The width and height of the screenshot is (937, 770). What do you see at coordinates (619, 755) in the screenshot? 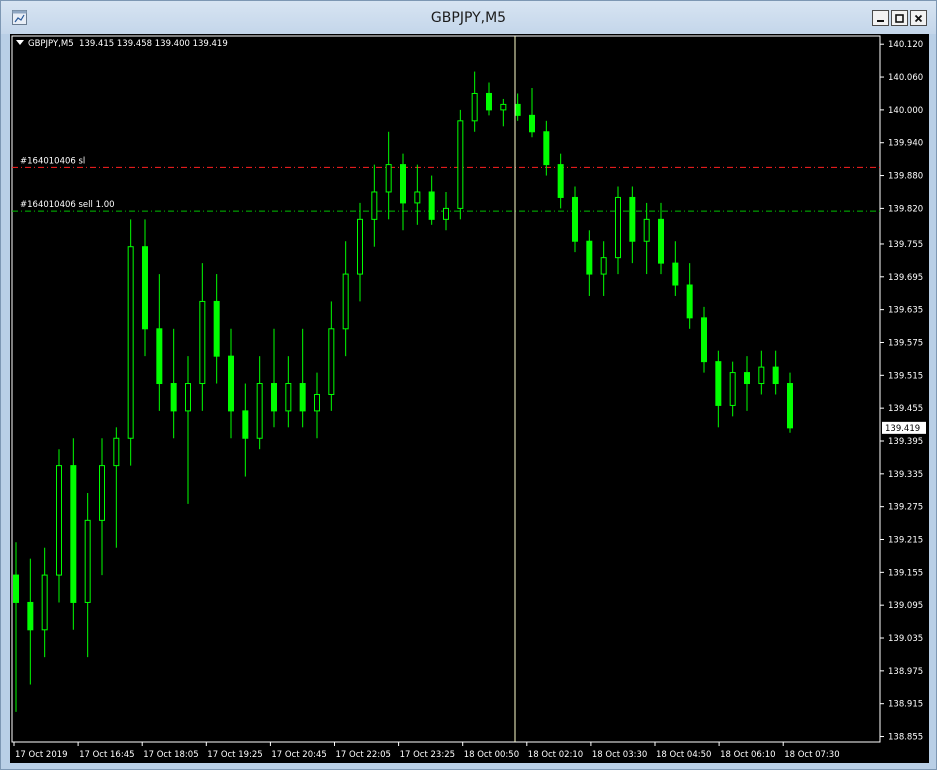
I see `x-tick-label: 18 Oct 03:30` at bounding box center [619, 755].